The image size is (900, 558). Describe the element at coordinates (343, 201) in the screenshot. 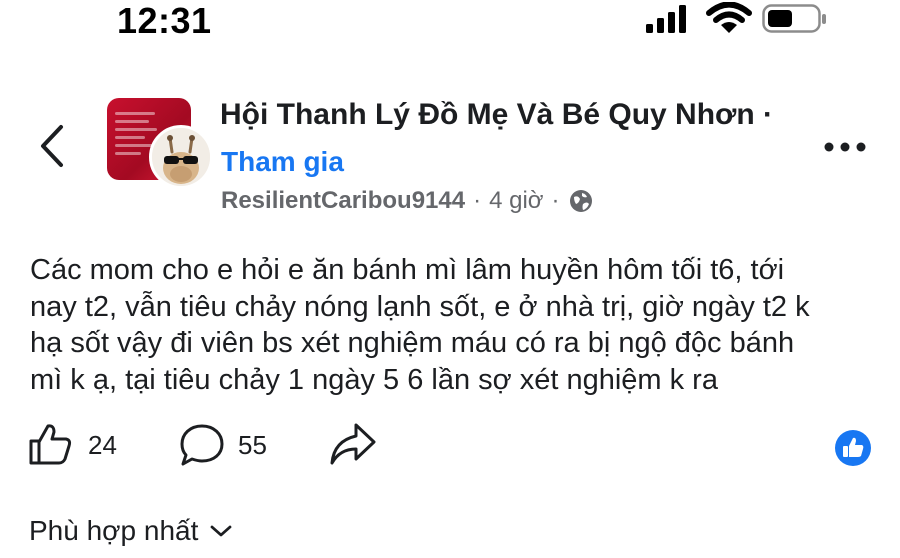

I see `author-name: ResilientCaribou9144` at that location.